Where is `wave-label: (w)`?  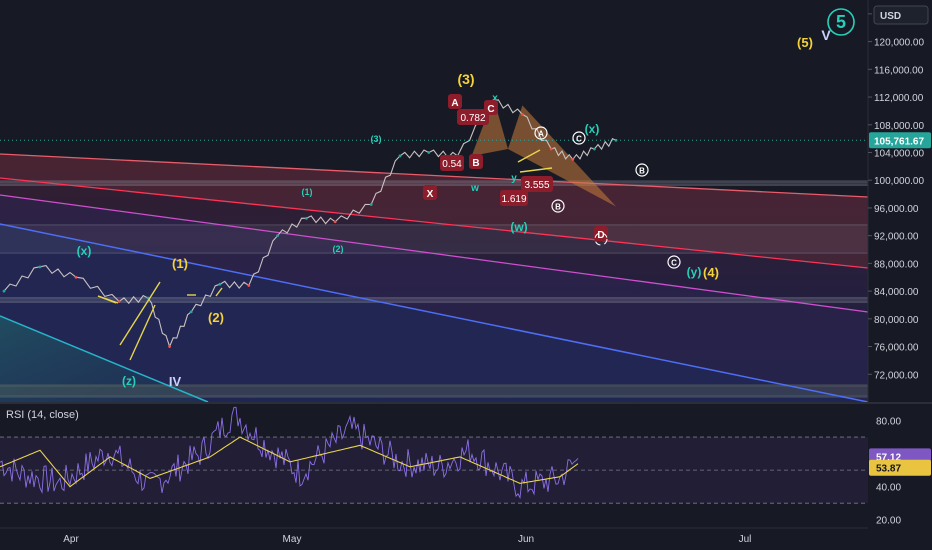 wave-label: (w) is located at coordinates (518, 227).